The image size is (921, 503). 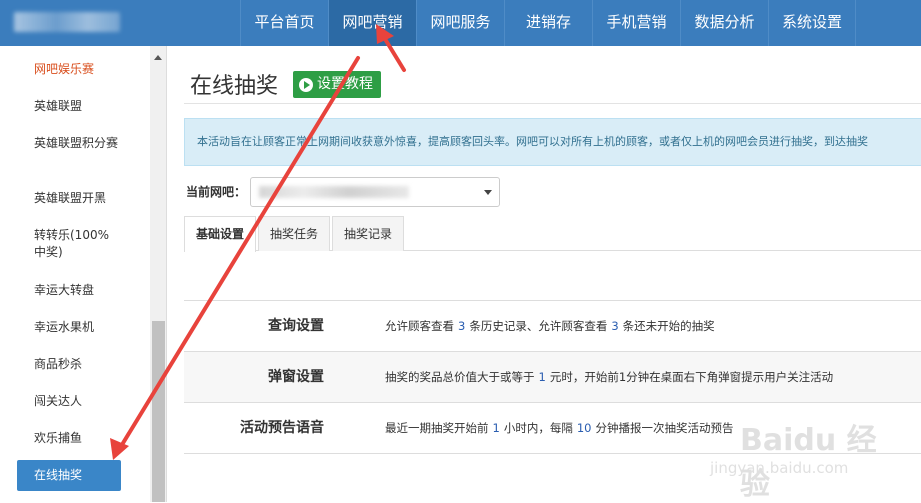 I want to click on tutorial-button-label: 设置教程, so click(x=345, y=84).